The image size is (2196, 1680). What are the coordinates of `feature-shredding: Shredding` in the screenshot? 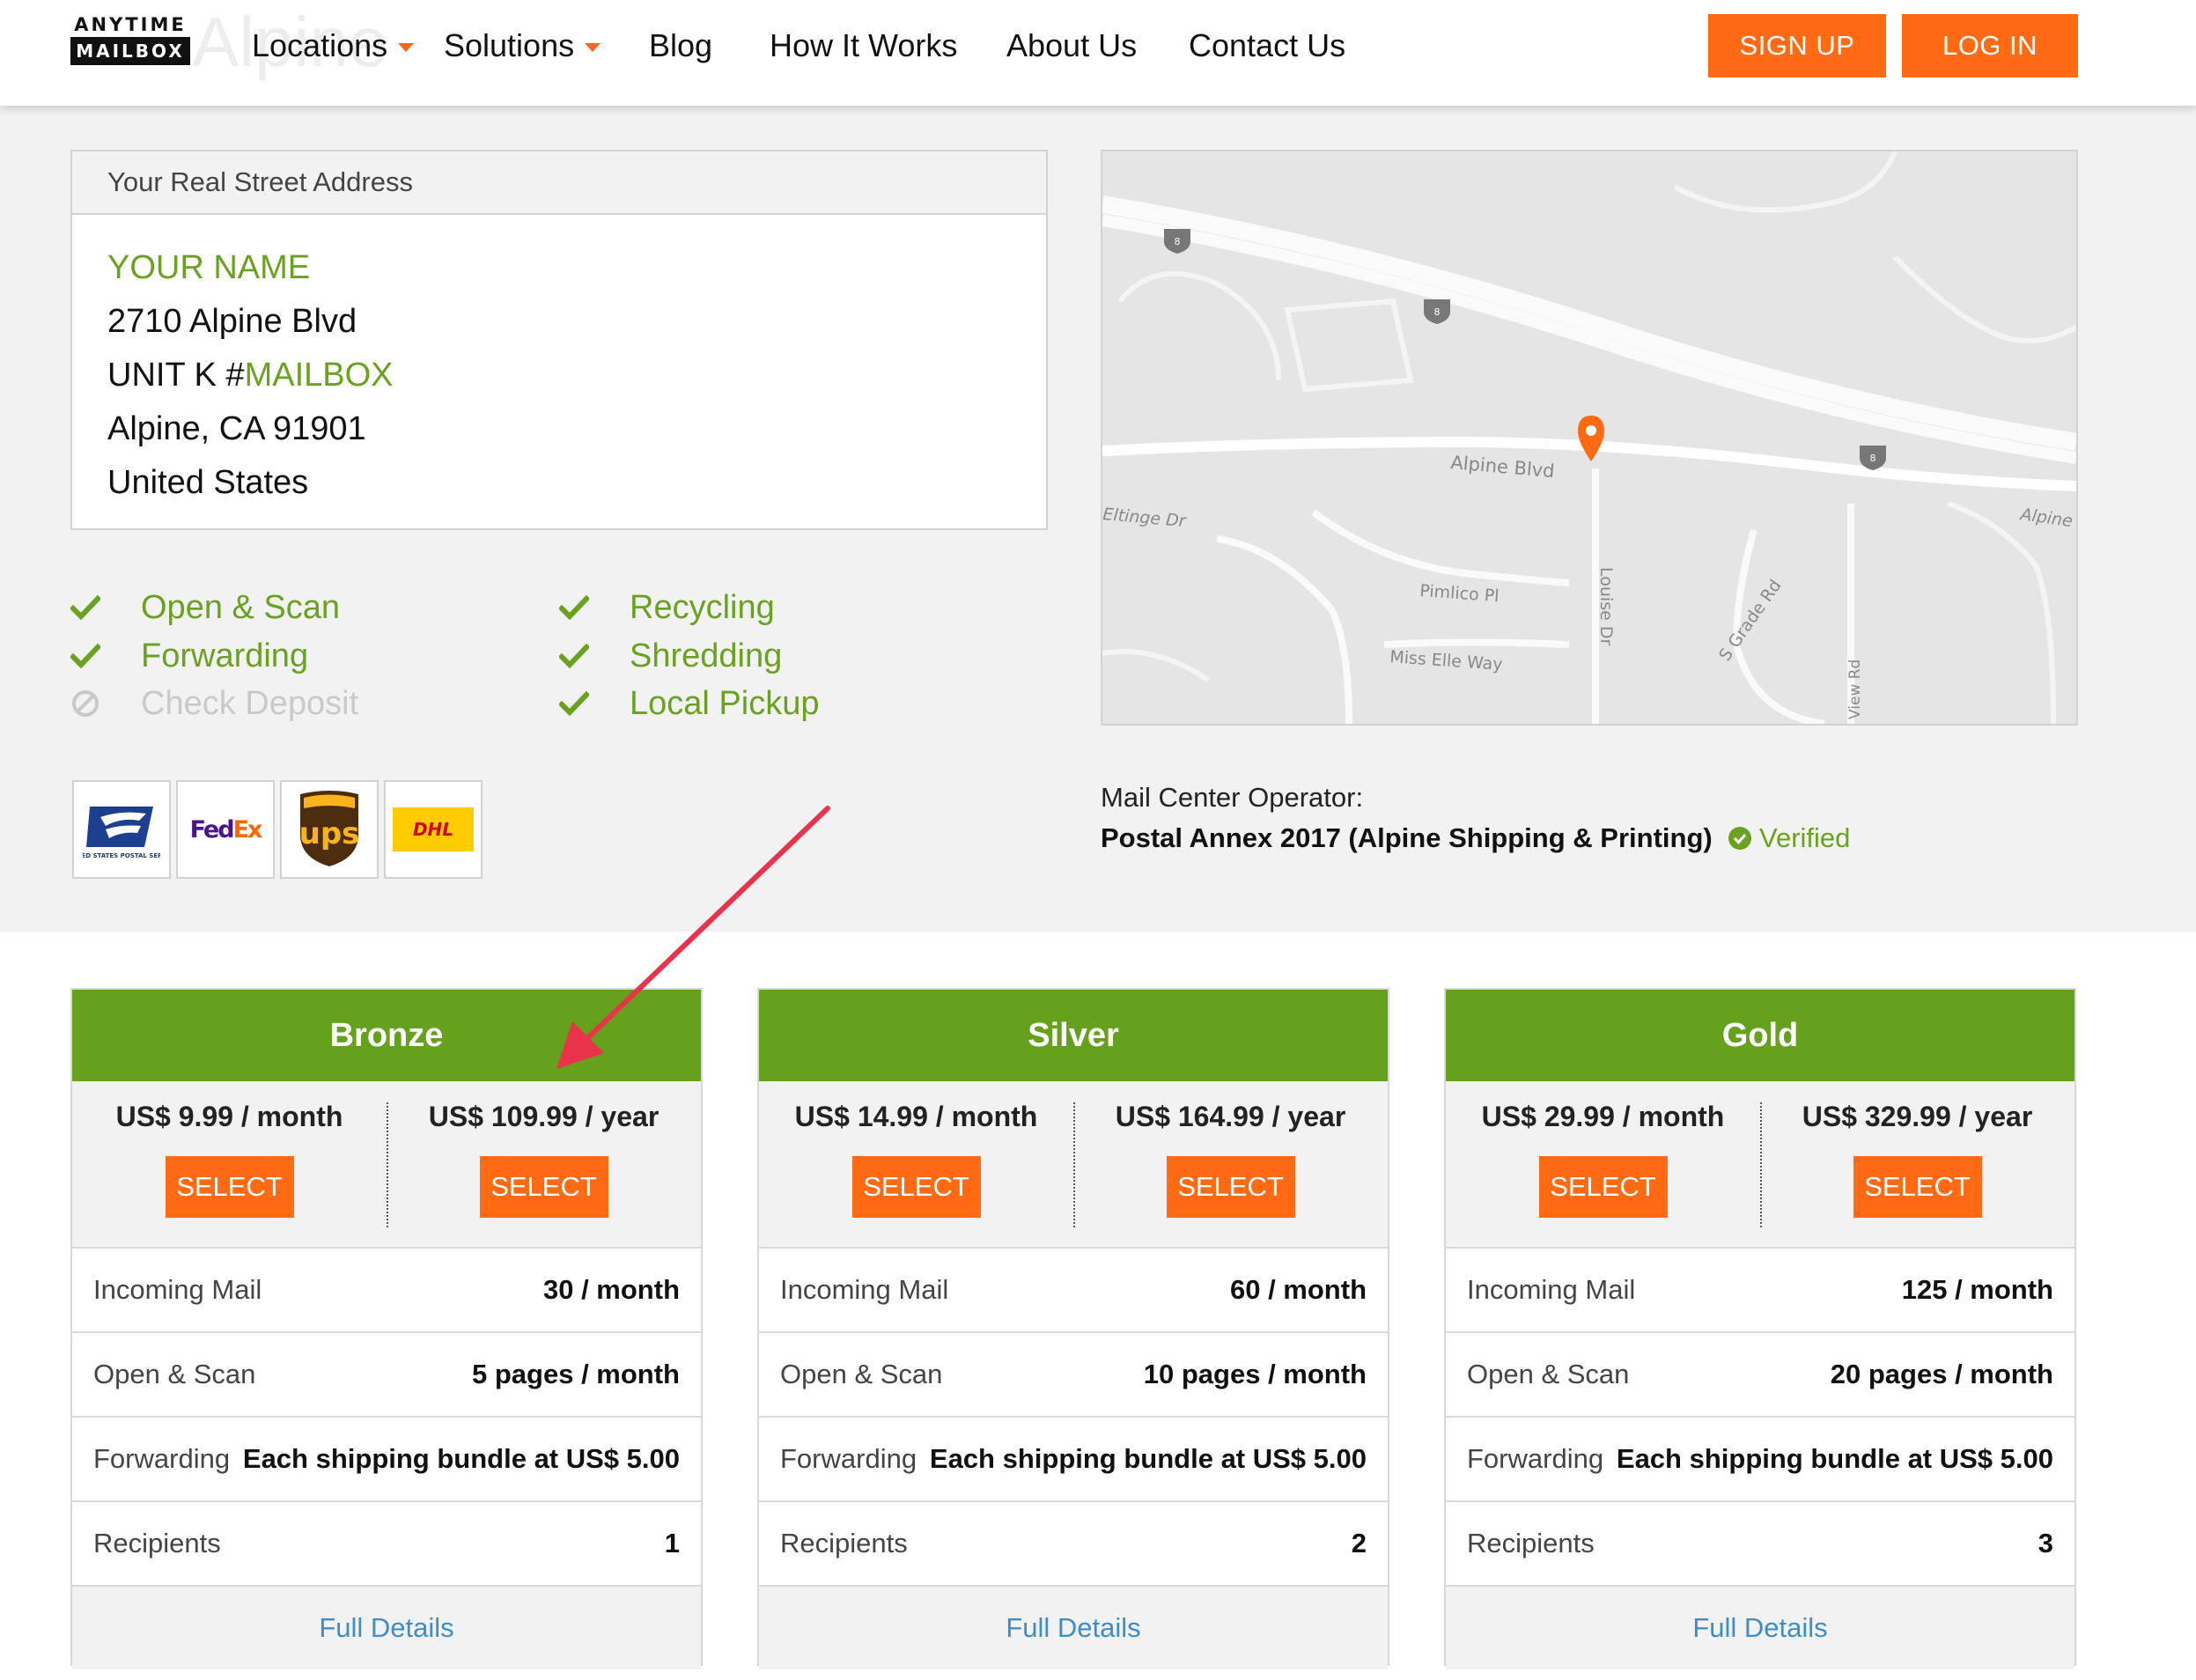 It's located at (671, 656).